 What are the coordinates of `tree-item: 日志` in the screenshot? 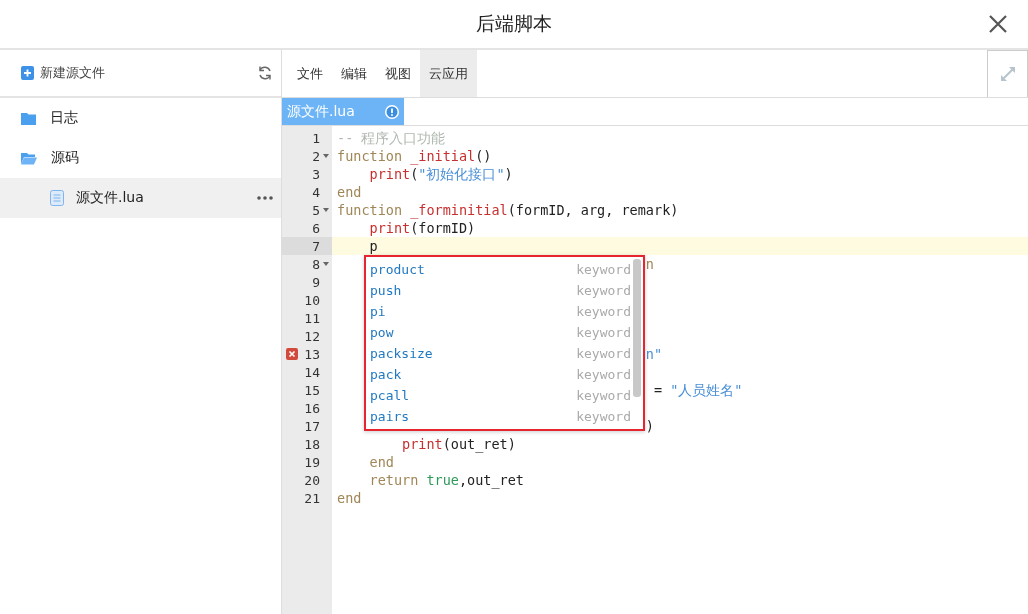 It's located at (140, 118).